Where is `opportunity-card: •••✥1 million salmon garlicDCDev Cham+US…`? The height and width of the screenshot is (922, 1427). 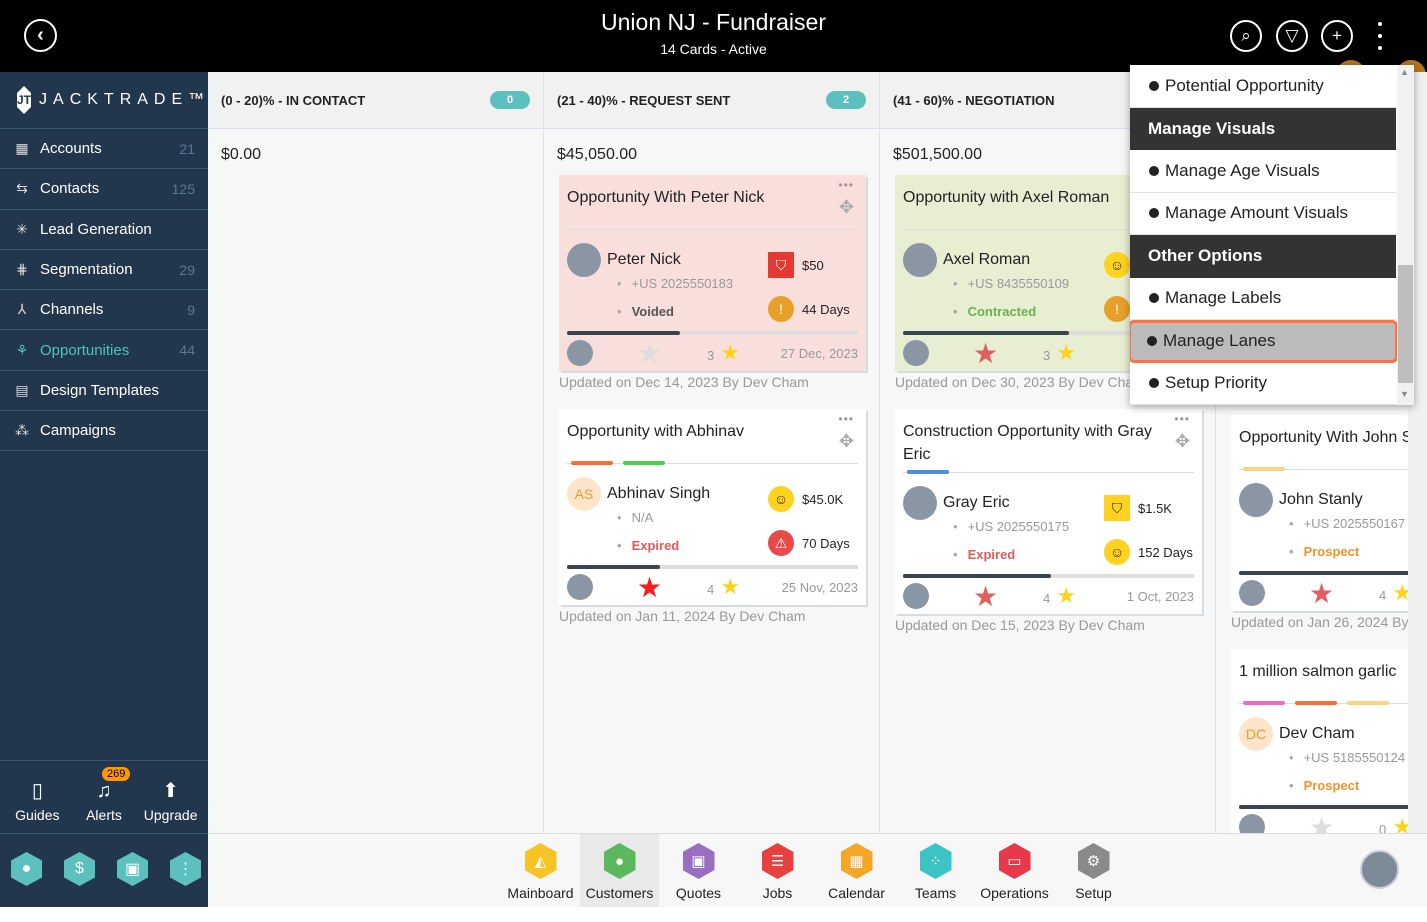 opportunity-card: •••✥1 million salmon garlicDCDev Cham+US… is located at coordinates (1319, 741).